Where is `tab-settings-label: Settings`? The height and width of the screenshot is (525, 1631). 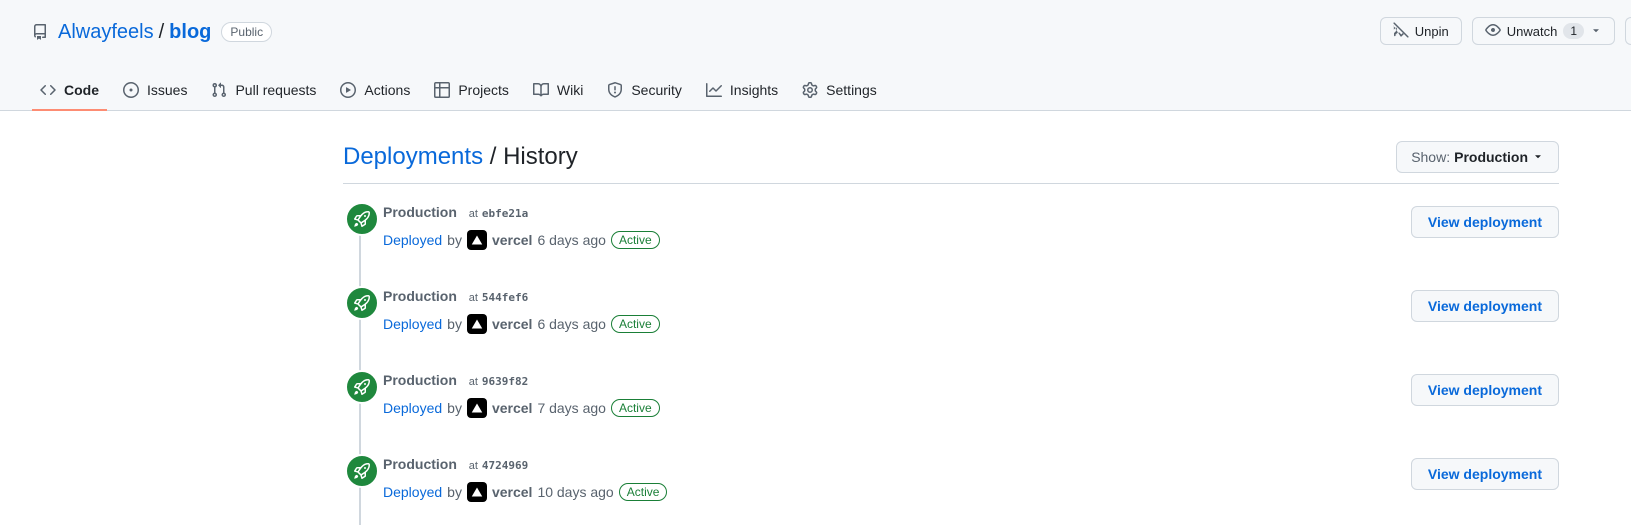
tab-settings-label: Settings is located at coordinates (851, 90).